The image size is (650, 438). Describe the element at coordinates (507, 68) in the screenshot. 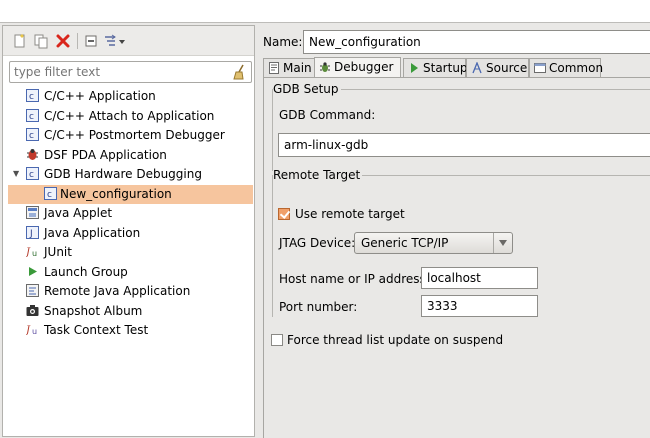

I see `tab-label: Source` at that location.